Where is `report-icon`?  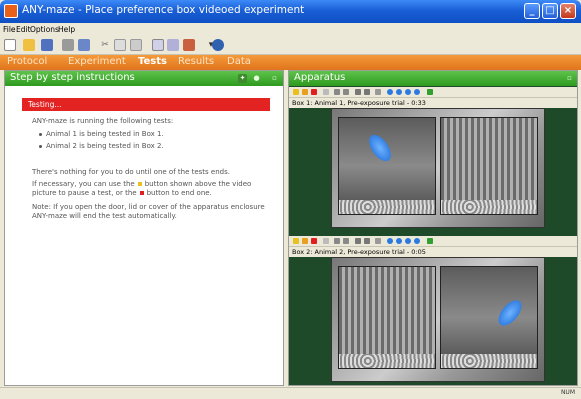 report-icon is located at coordinates (158, 45).